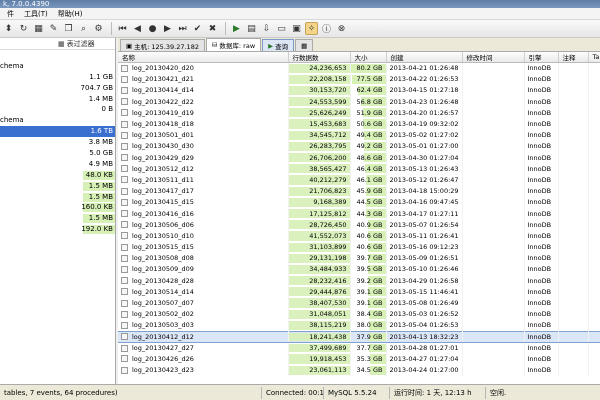  Describe the element at coordinates (341, 28) in the screenshot. I see `close-icon: ⊗` at that location.